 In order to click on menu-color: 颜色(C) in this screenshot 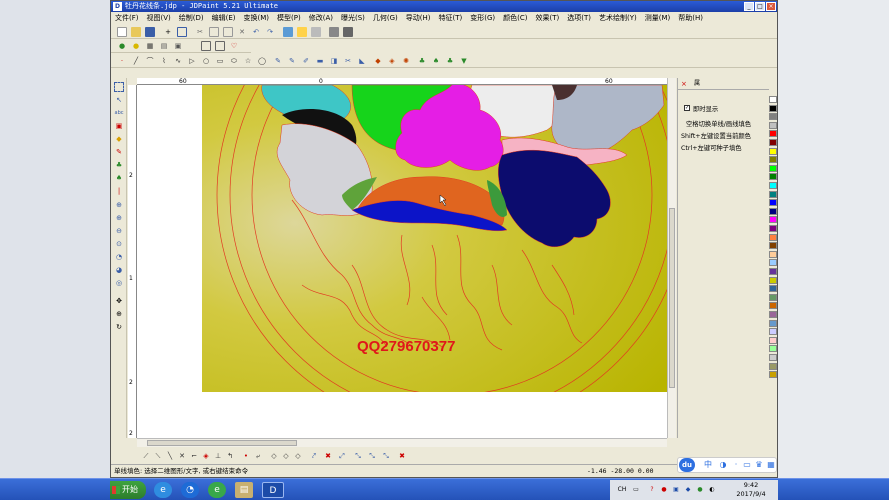, I will do `click(515, 18)`.